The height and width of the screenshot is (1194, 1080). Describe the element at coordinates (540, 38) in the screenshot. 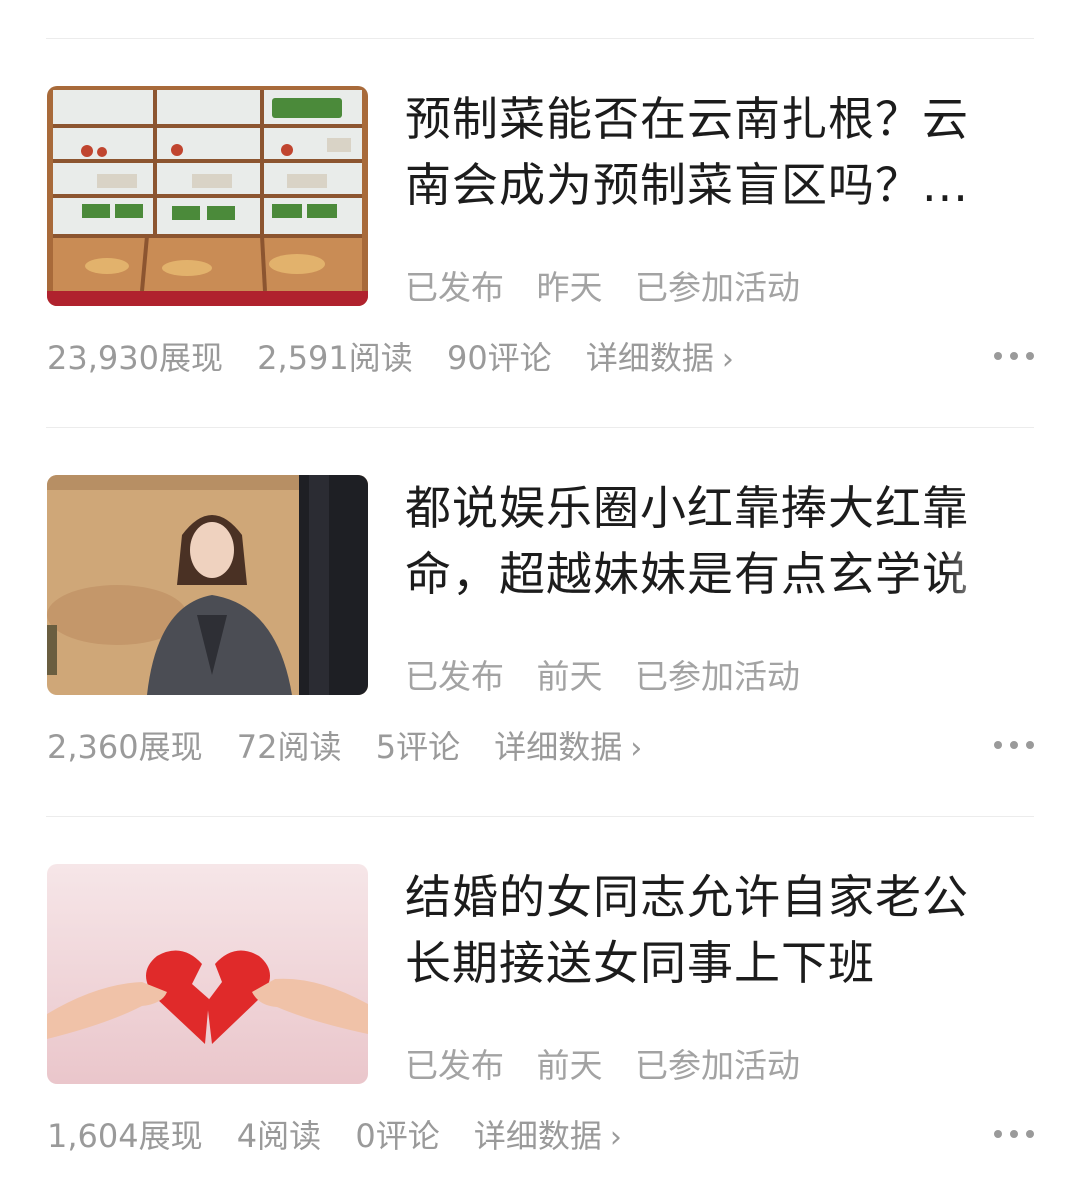

I see `top-divider` at that location.